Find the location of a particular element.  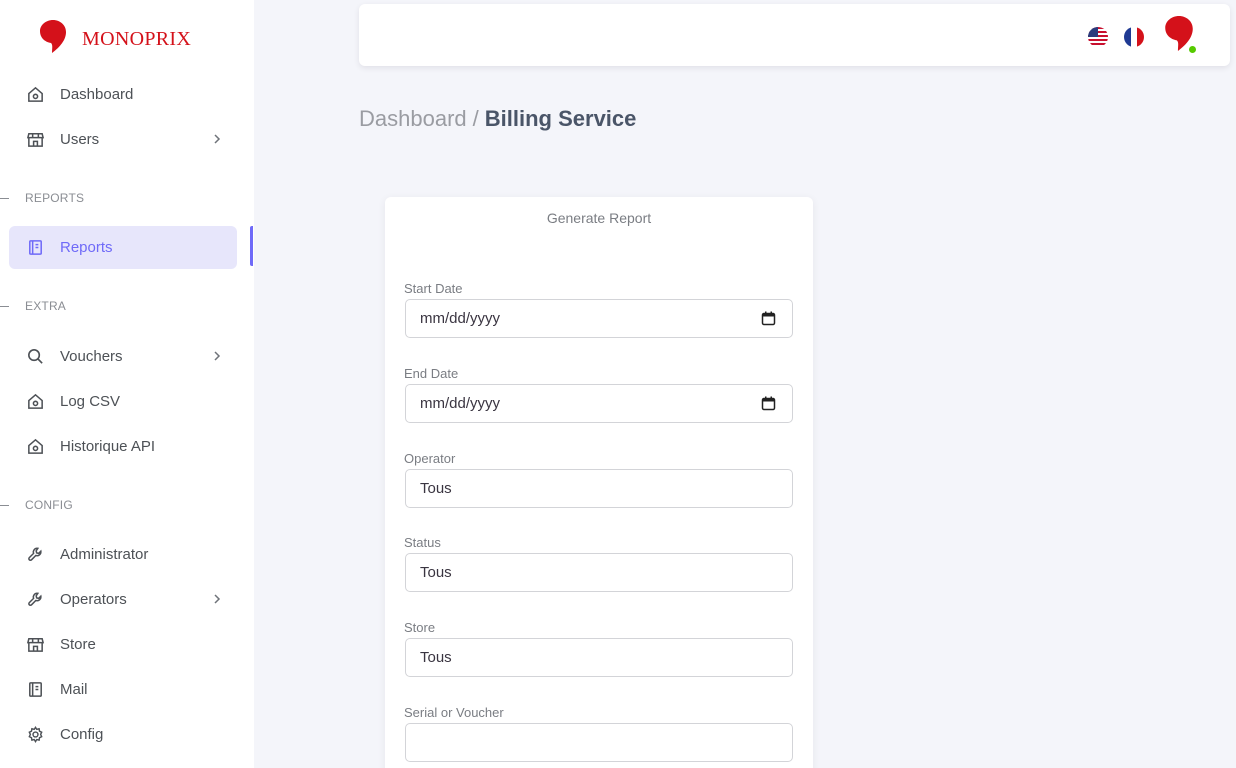

sidebar-item-label: Operators is located at coordinates (93, 599).